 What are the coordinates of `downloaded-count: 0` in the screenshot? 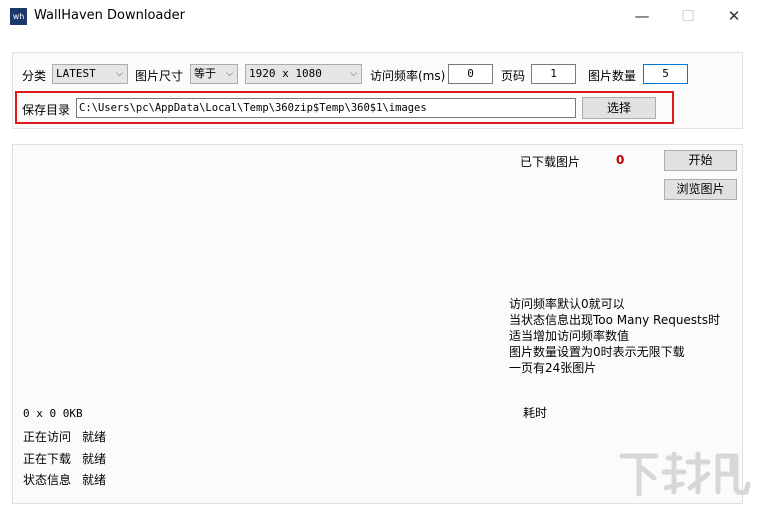 It's located at (620, 160).